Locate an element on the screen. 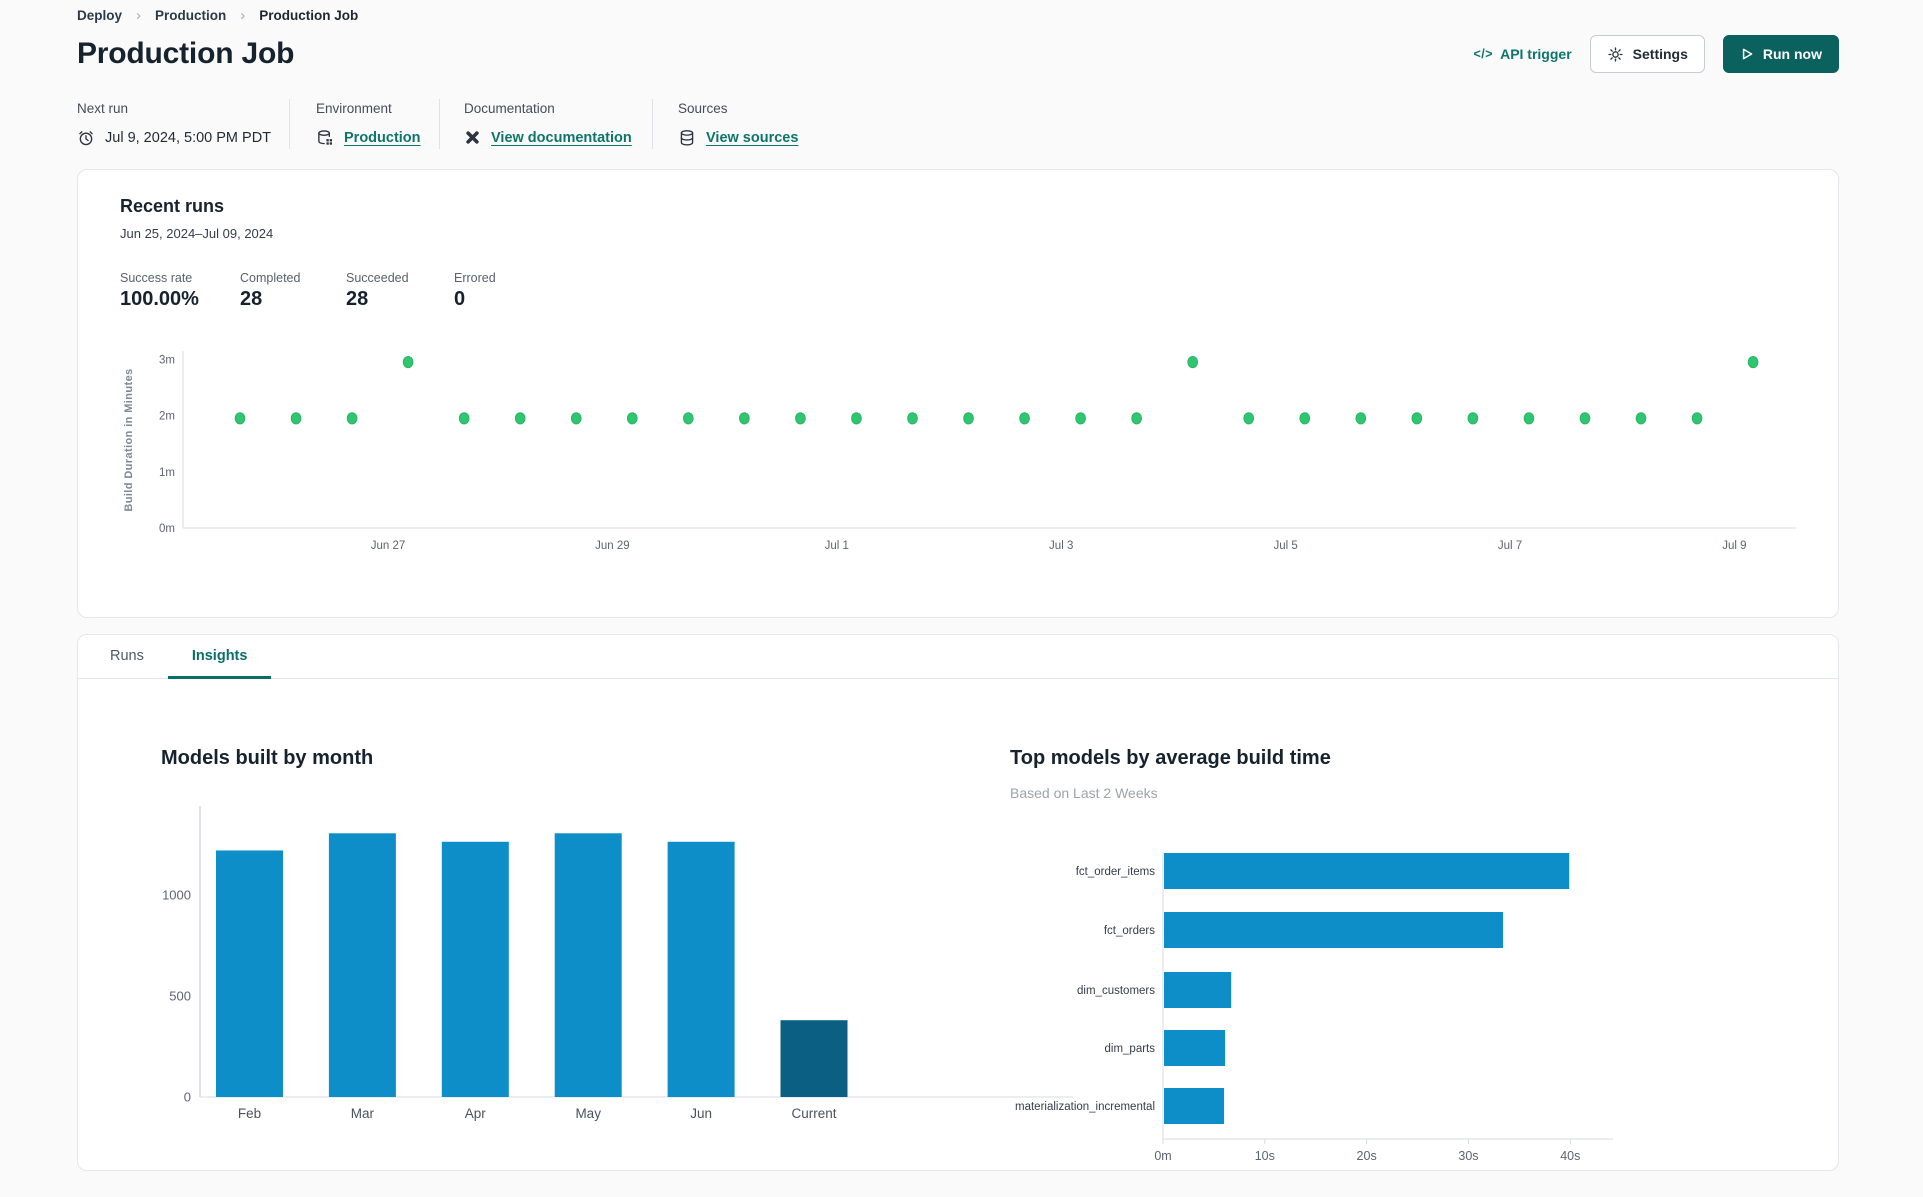 The height and width of the screenshot is (1197, 1923). environment-label: Environment is located at coordinates (354, 108).